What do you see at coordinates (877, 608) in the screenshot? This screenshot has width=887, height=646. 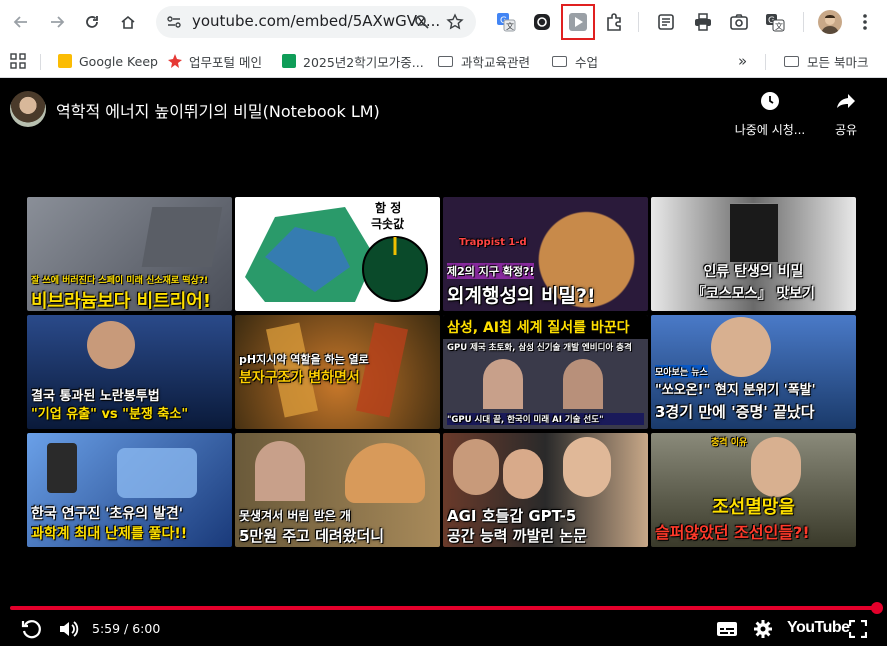 I see `scrubber-handle` at bounding box center [877, 608].